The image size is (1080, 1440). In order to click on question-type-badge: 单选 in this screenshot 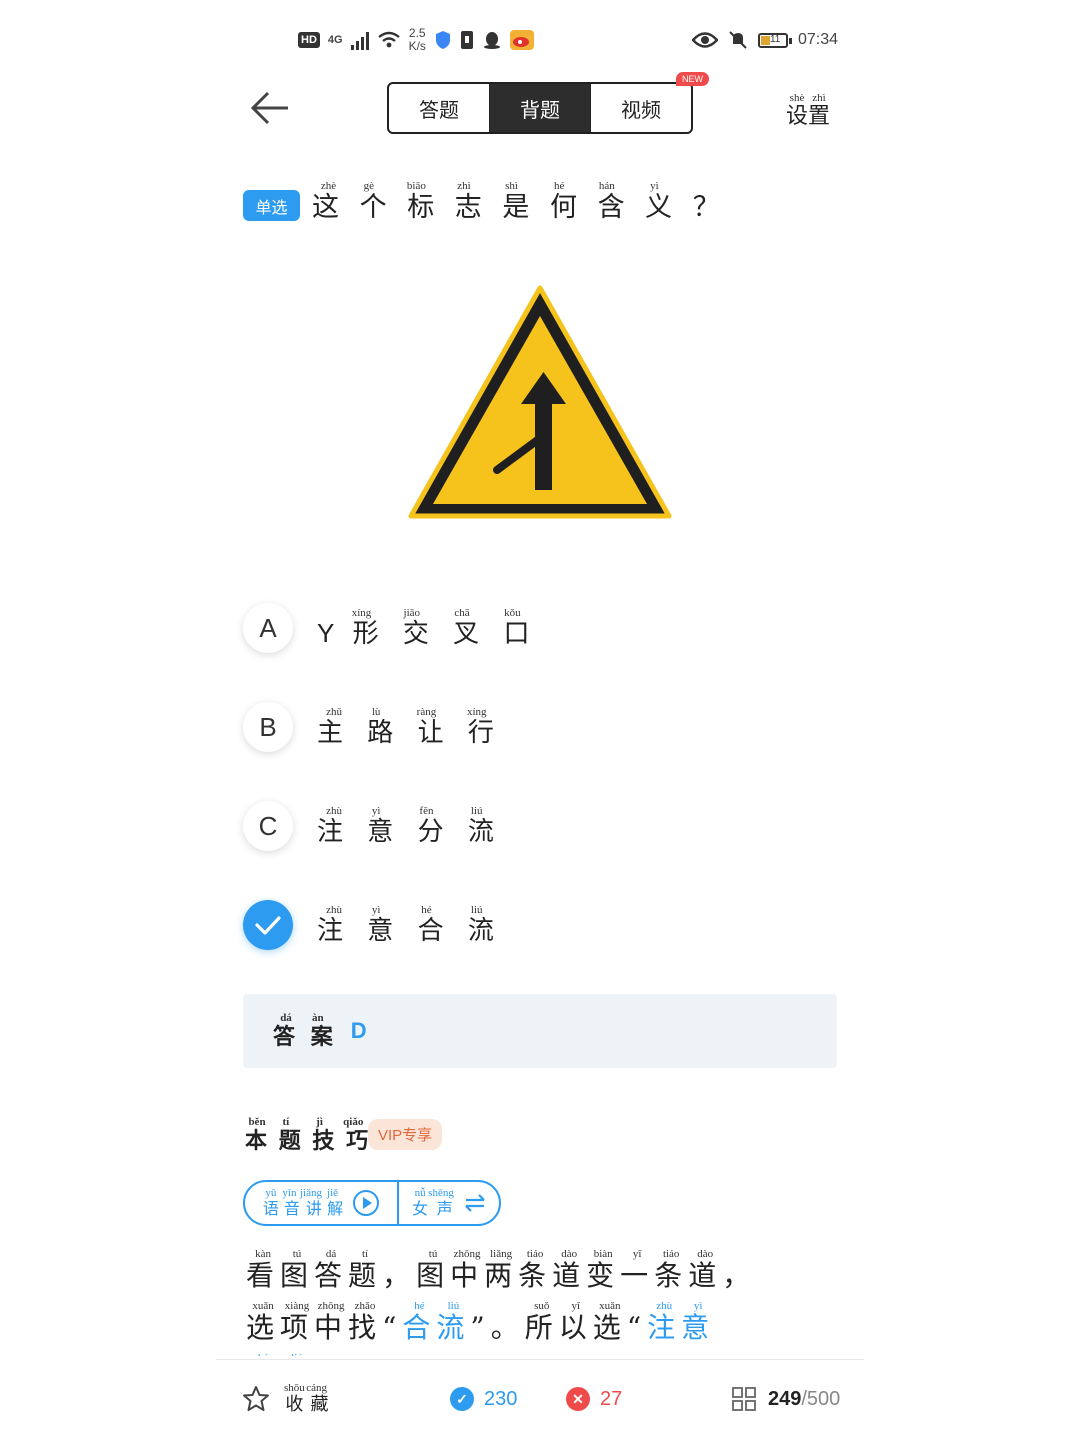, I will do `click(271, 205)`.